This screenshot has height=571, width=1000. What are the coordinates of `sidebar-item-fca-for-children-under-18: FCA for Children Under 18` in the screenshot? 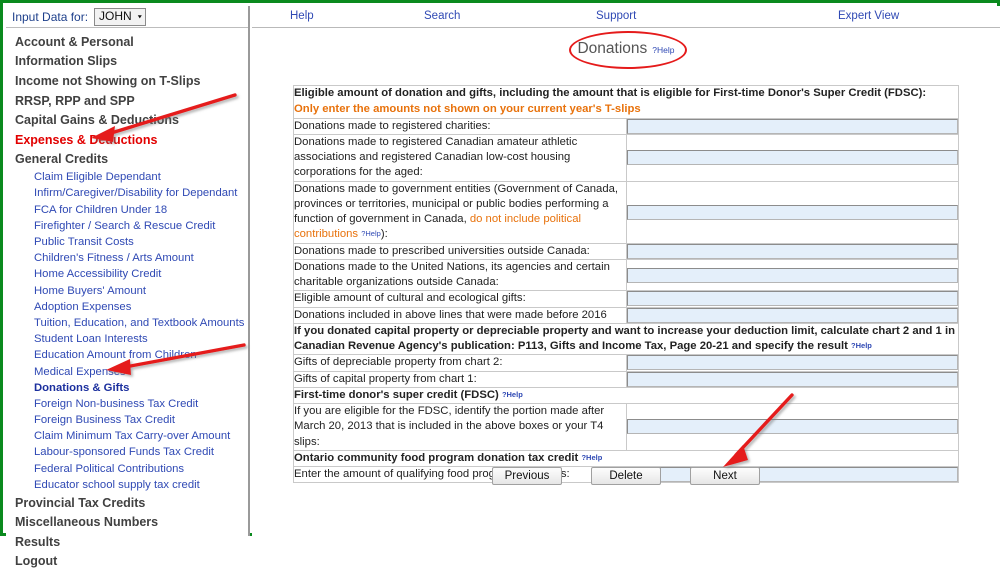 It's located at (127, 210).